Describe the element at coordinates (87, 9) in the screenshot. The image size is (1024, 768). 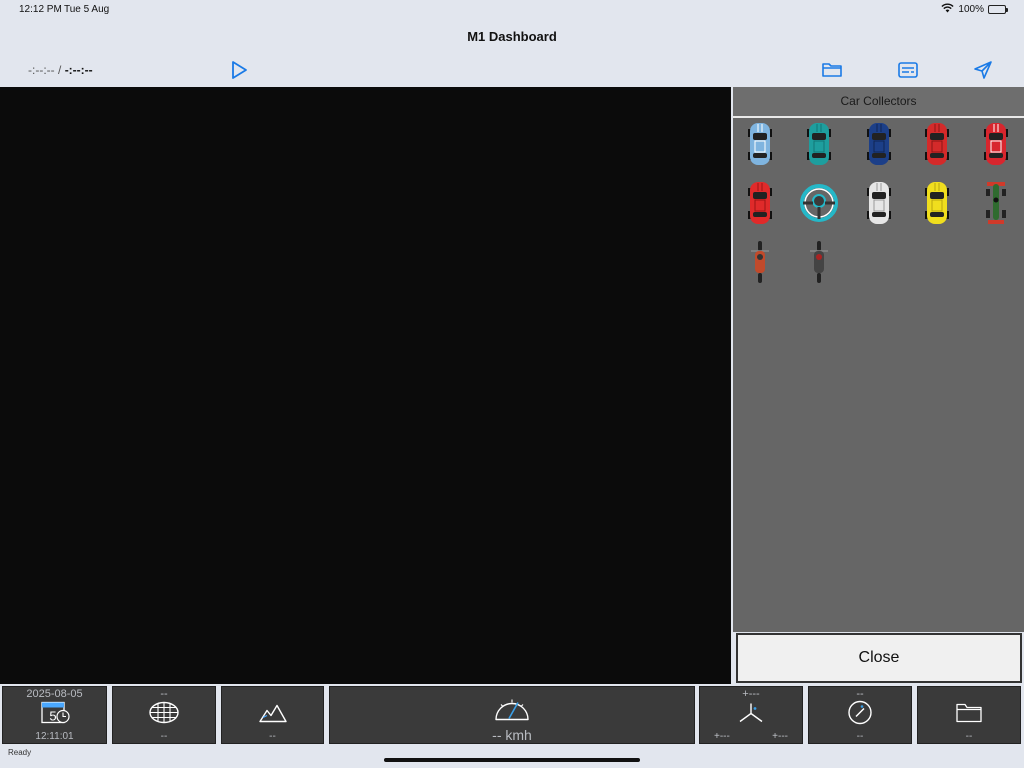
I see `status-date: Tue 5 Aug` at that location.